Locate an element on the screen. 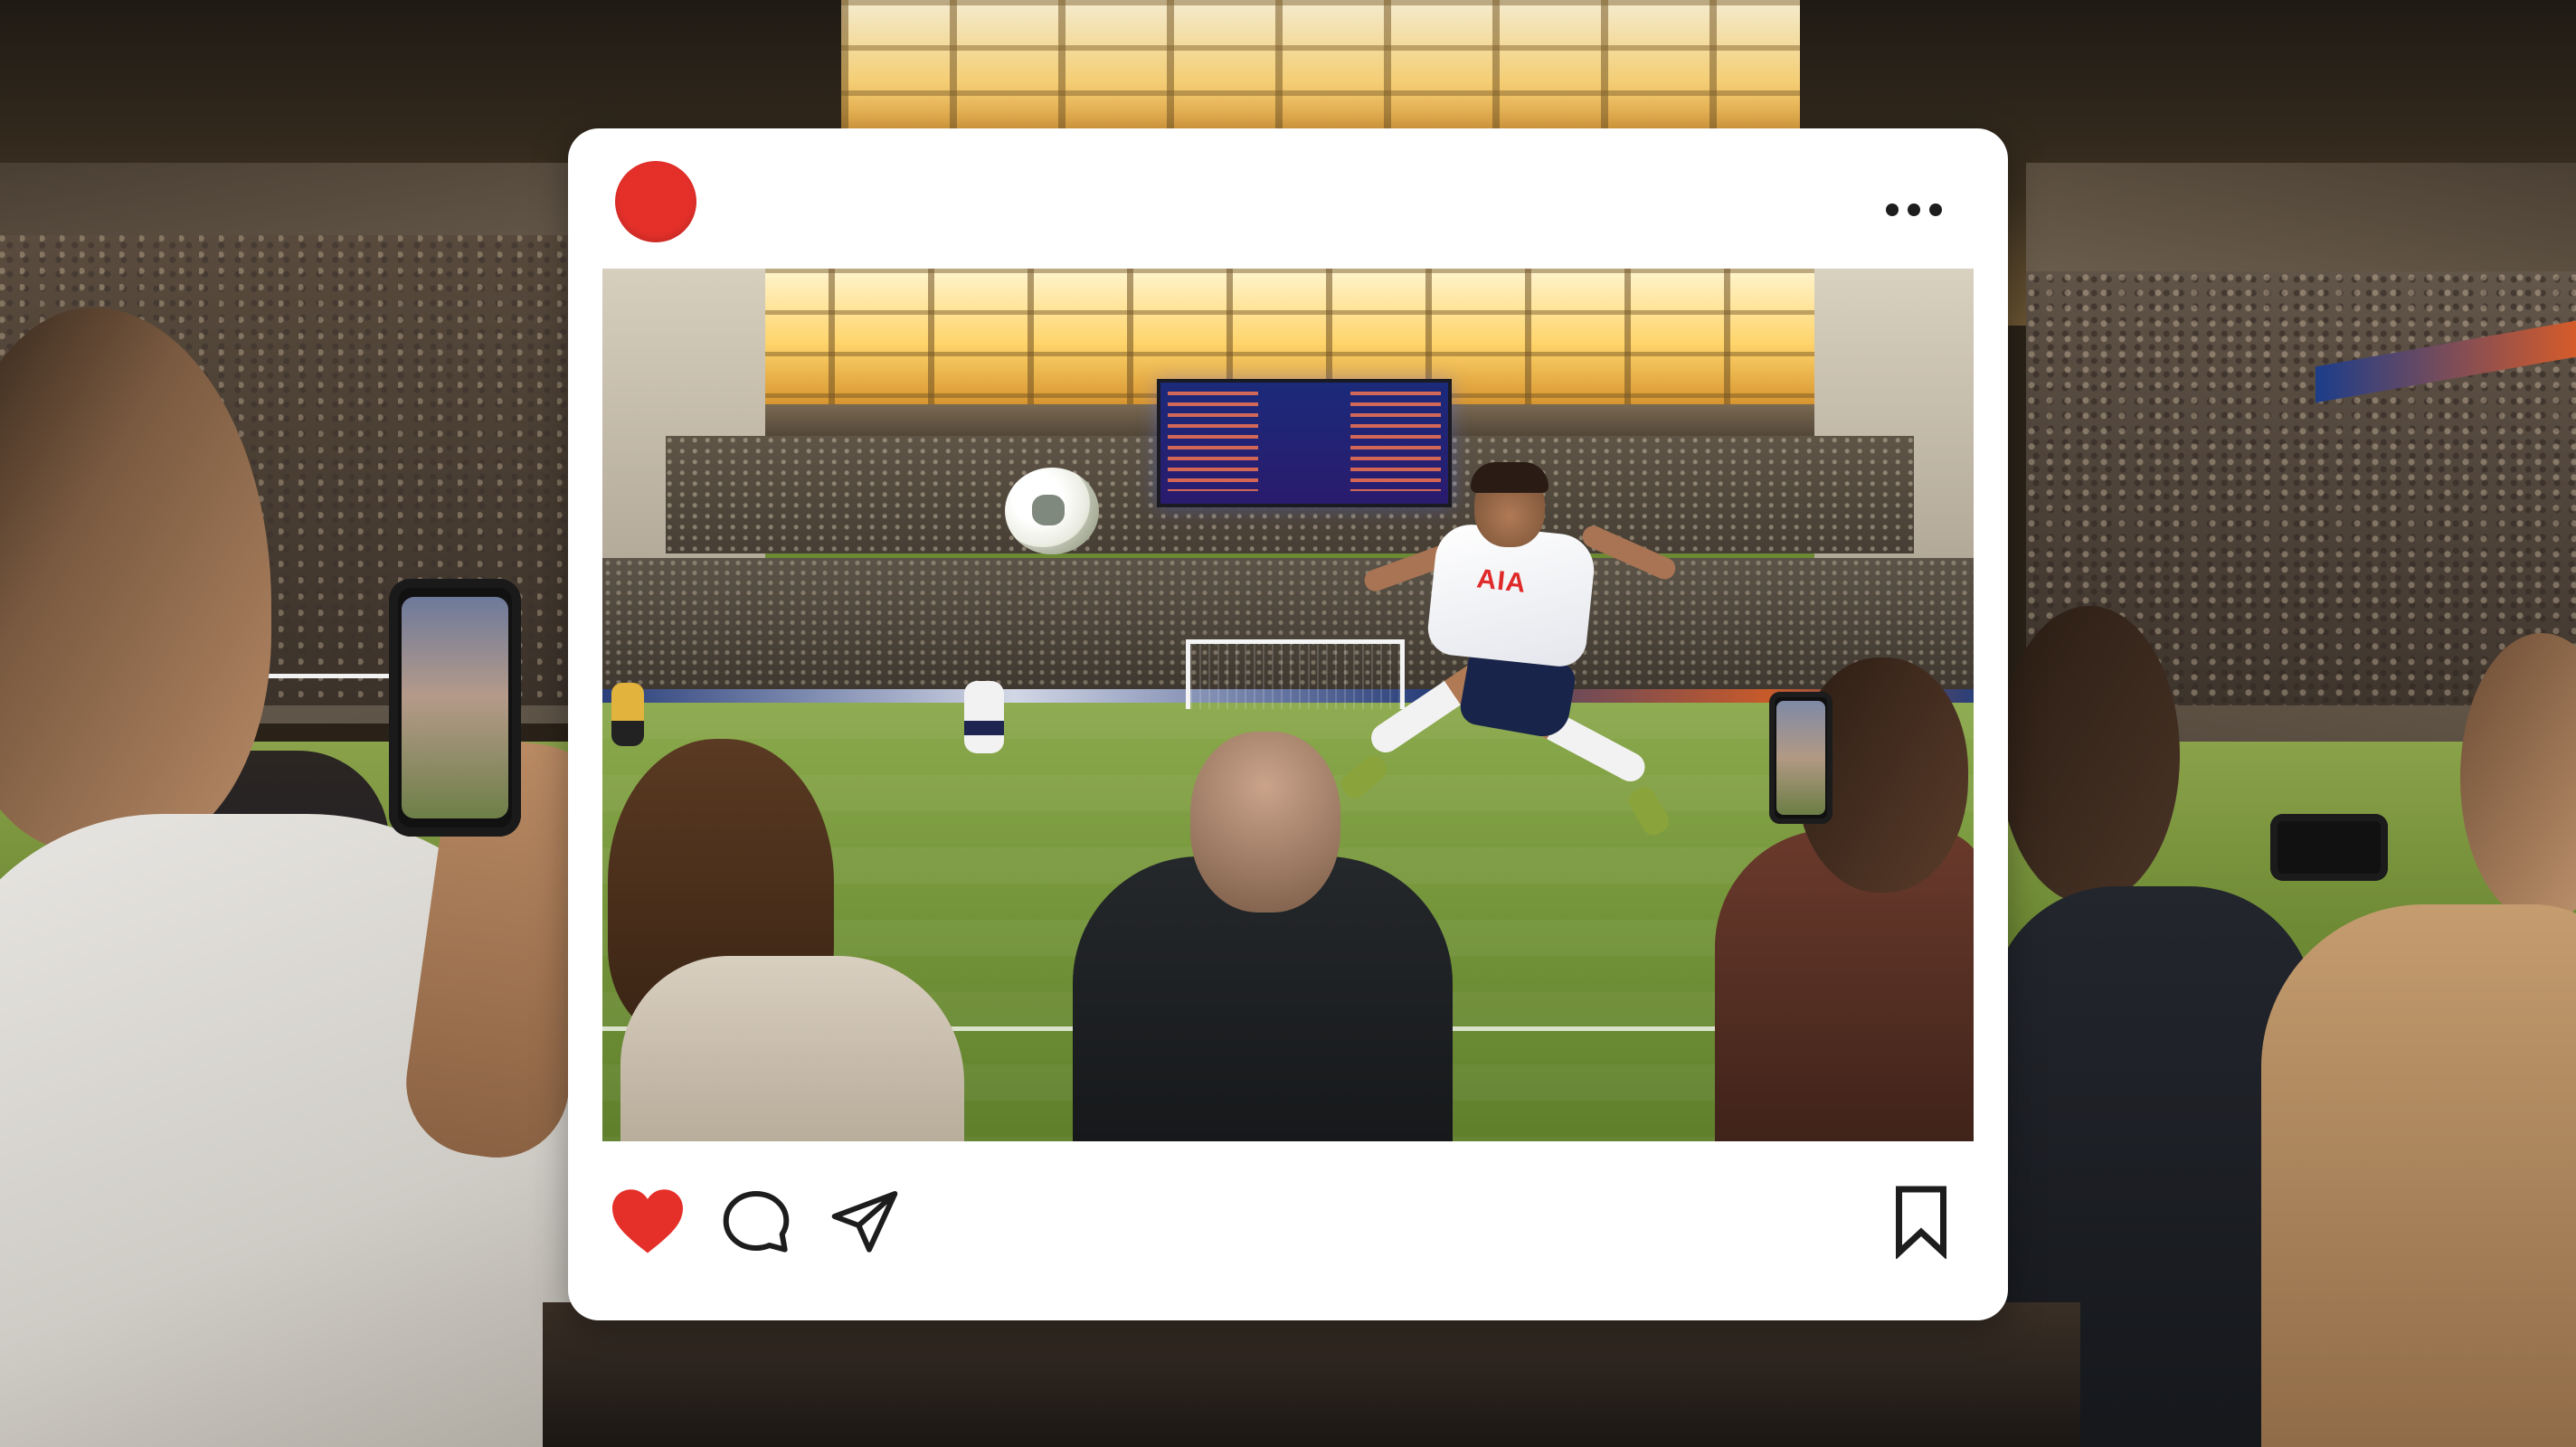 The width and height of the screenshot is (2576, 1447). scoreboard is located at coordinates (1305, 443).